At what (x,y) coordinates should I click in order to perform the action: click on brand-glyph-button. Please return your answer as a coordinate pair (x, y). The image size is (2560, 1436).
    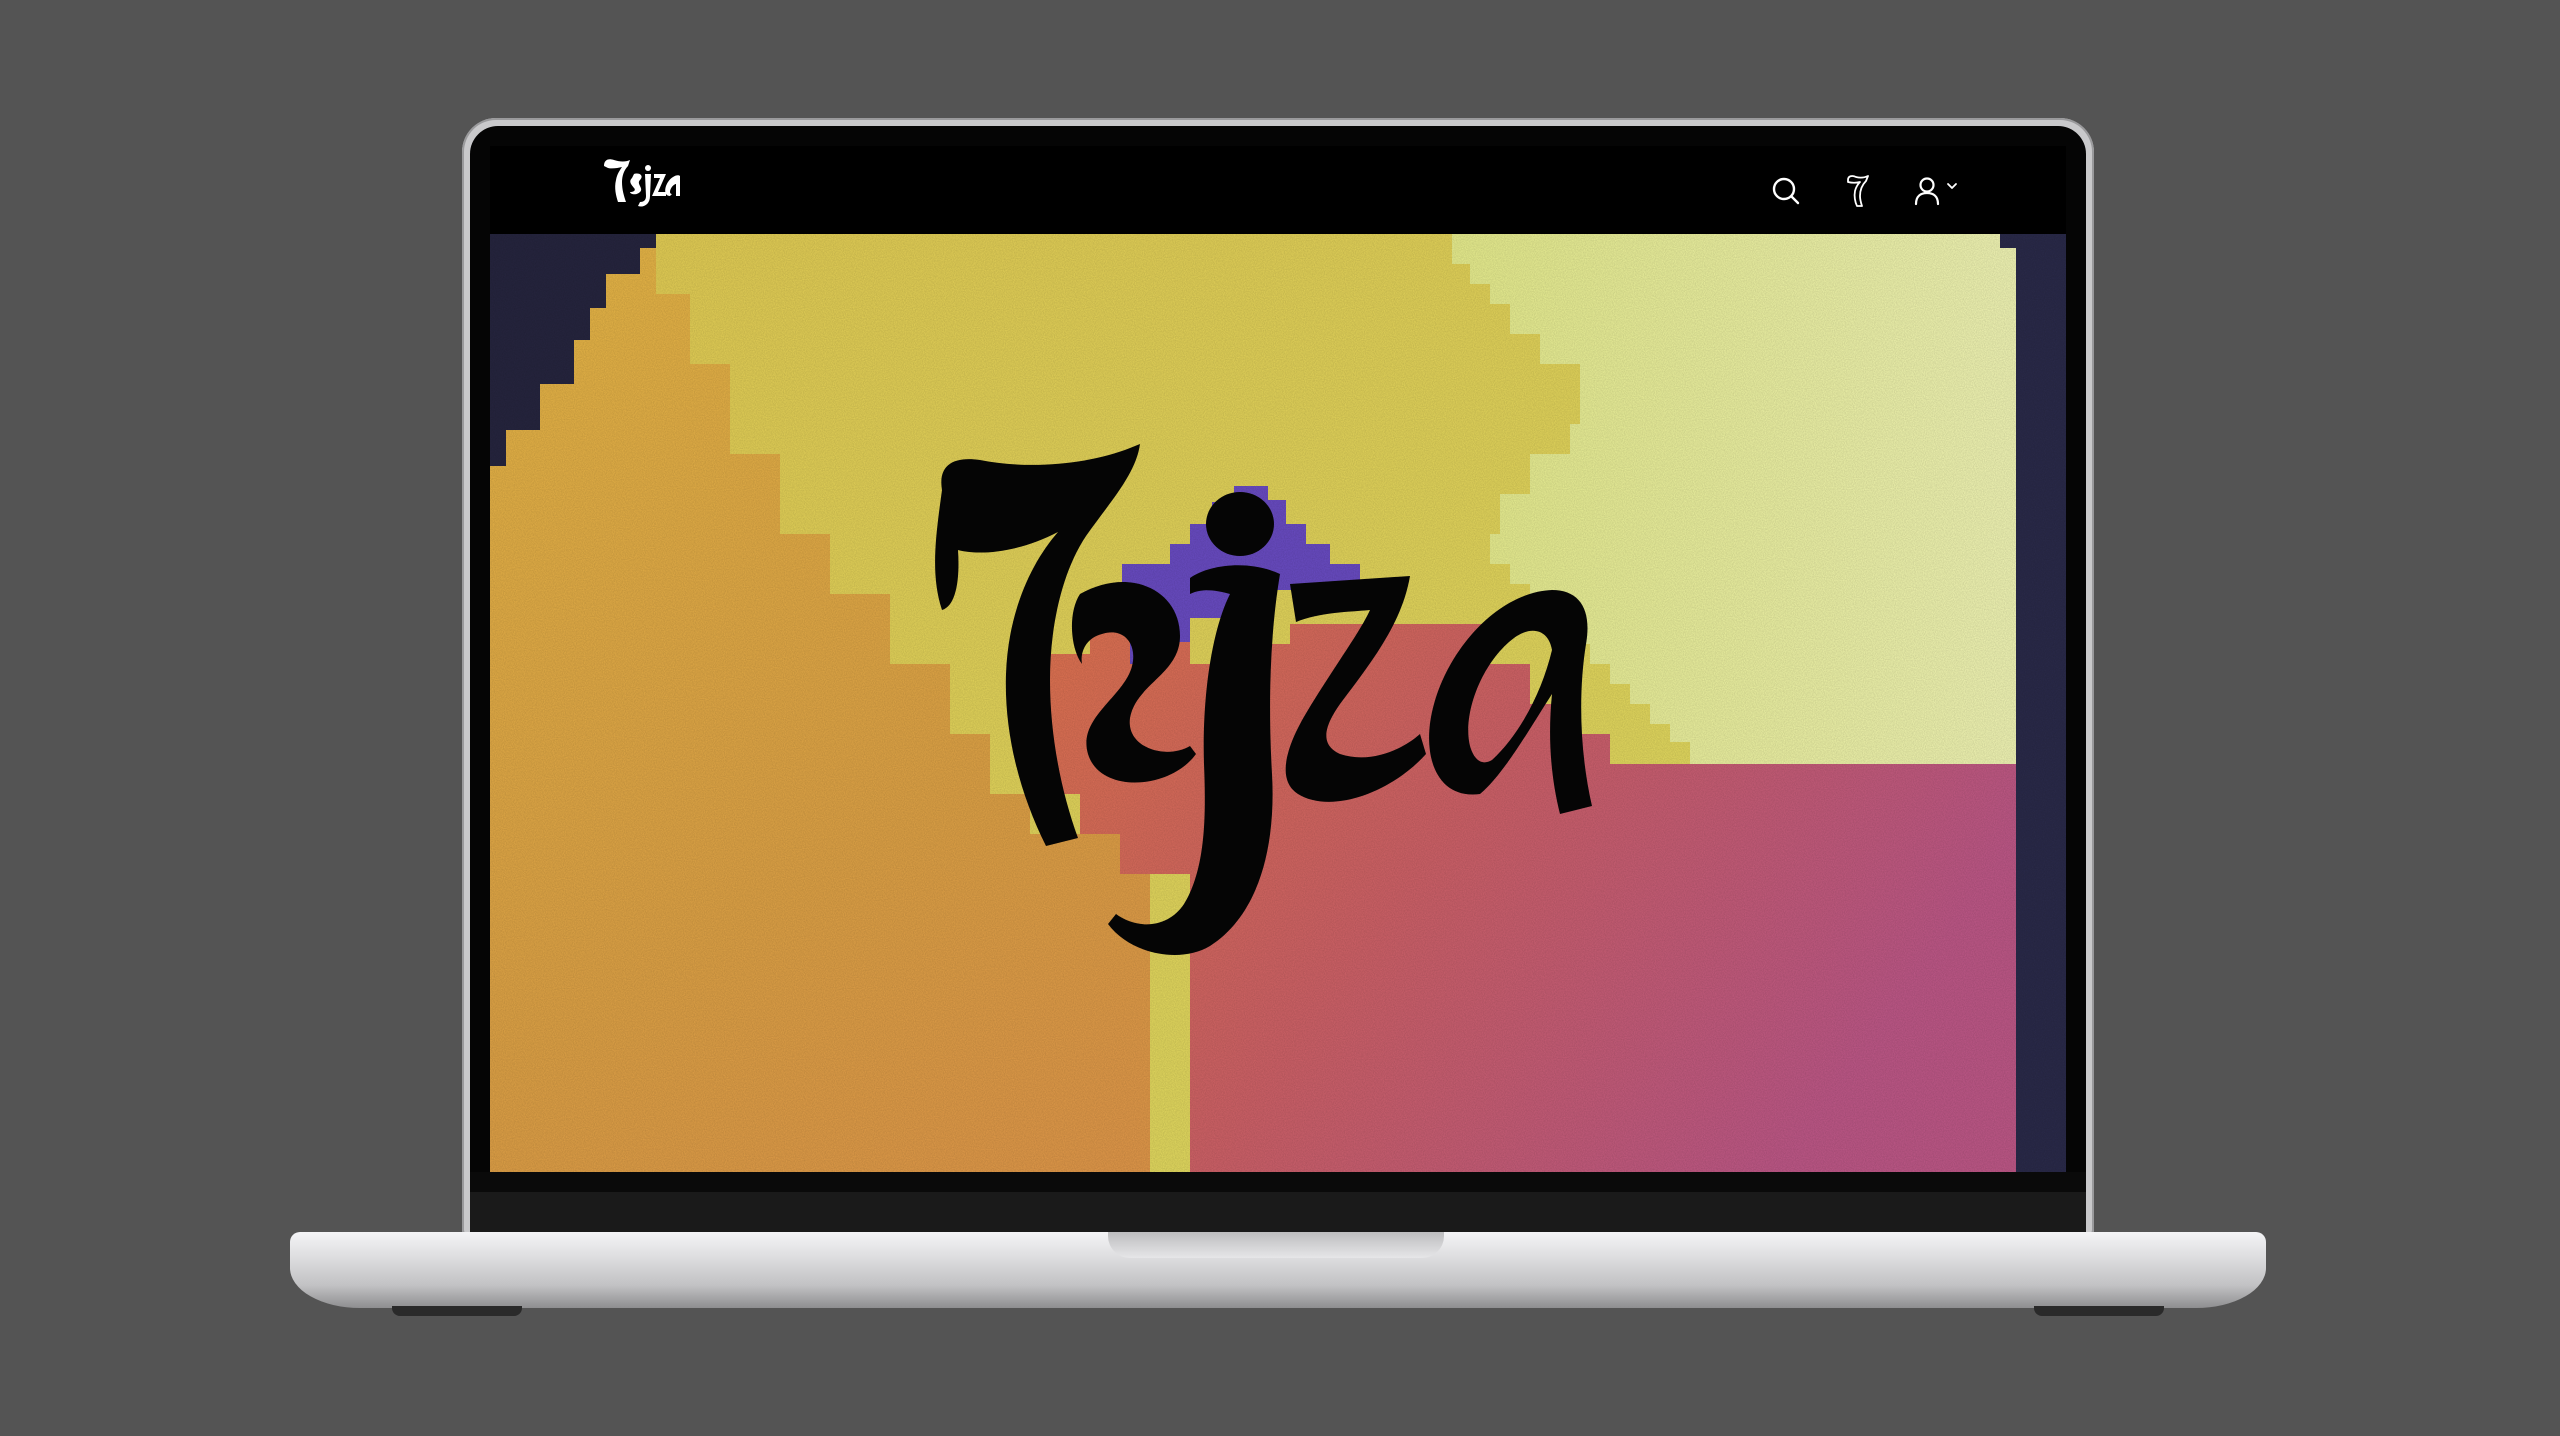
    Looking at the image, I should click on (1858, 191).